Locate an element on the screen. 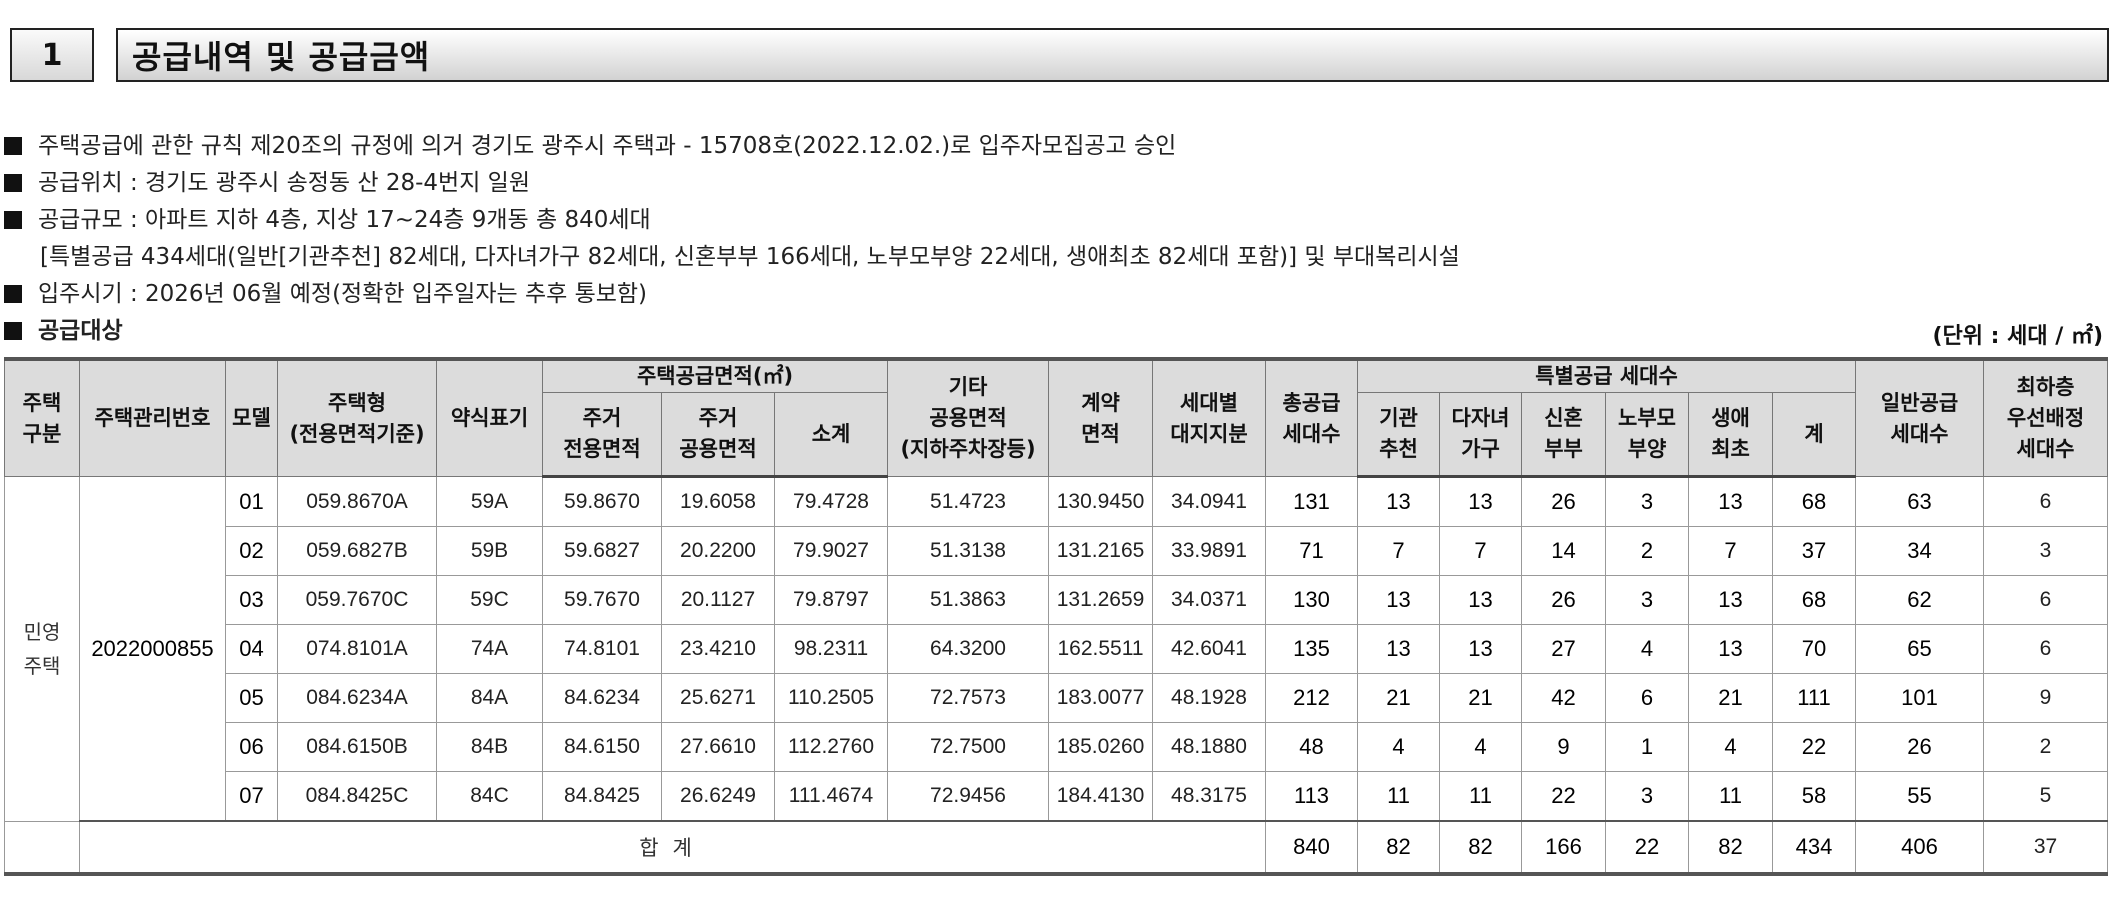 The width and height of the screenshot is (2117, 919). housing-type-cell: 민영 주택 is located at coordinates (42, 649).